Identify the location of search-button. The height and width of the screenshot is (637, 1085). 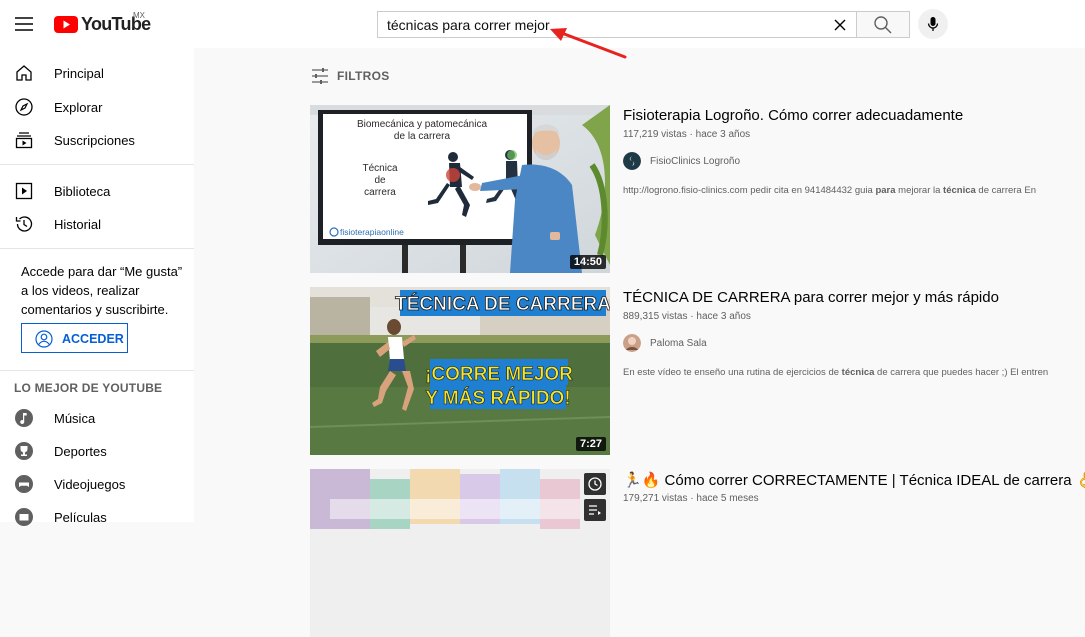
(883, 24).